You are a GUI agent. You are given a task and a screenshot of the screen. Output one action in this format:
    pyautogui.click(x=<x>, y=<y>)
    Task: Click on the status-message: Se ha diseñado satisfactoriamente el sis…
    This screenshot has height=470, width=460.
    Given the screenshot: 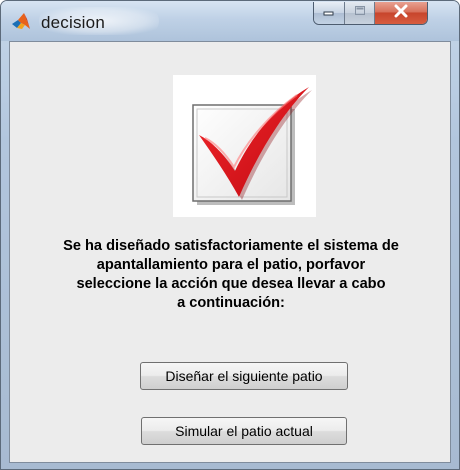 What is the action you would take?
    pyautogui.click(x=231, y=274)
    